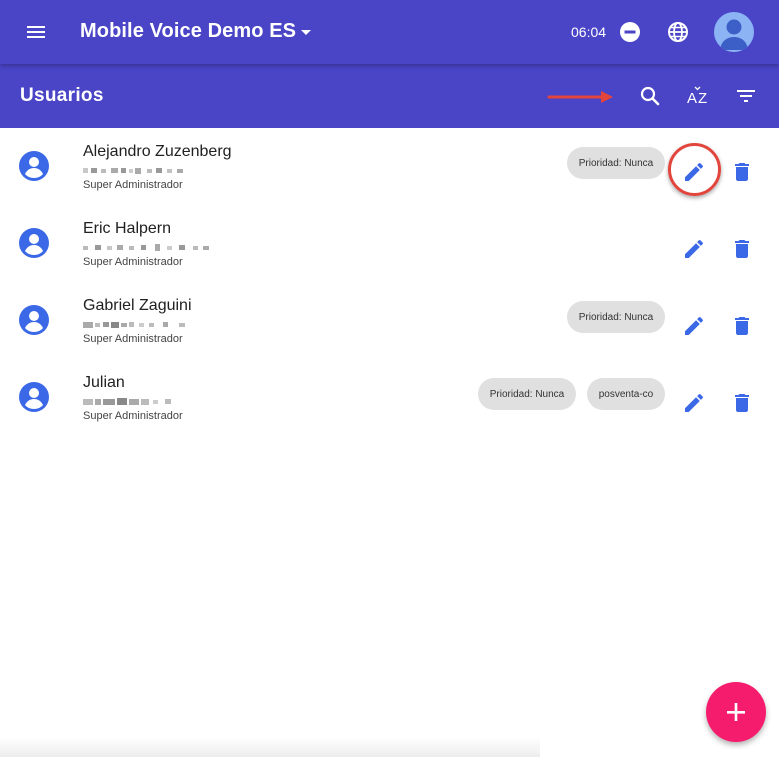 This screenshot has width=779, height=757. Describe the element at coordinates (188, 31) in the screenshot. I see `app-title: Mobile Voice Demo ES` at that location.